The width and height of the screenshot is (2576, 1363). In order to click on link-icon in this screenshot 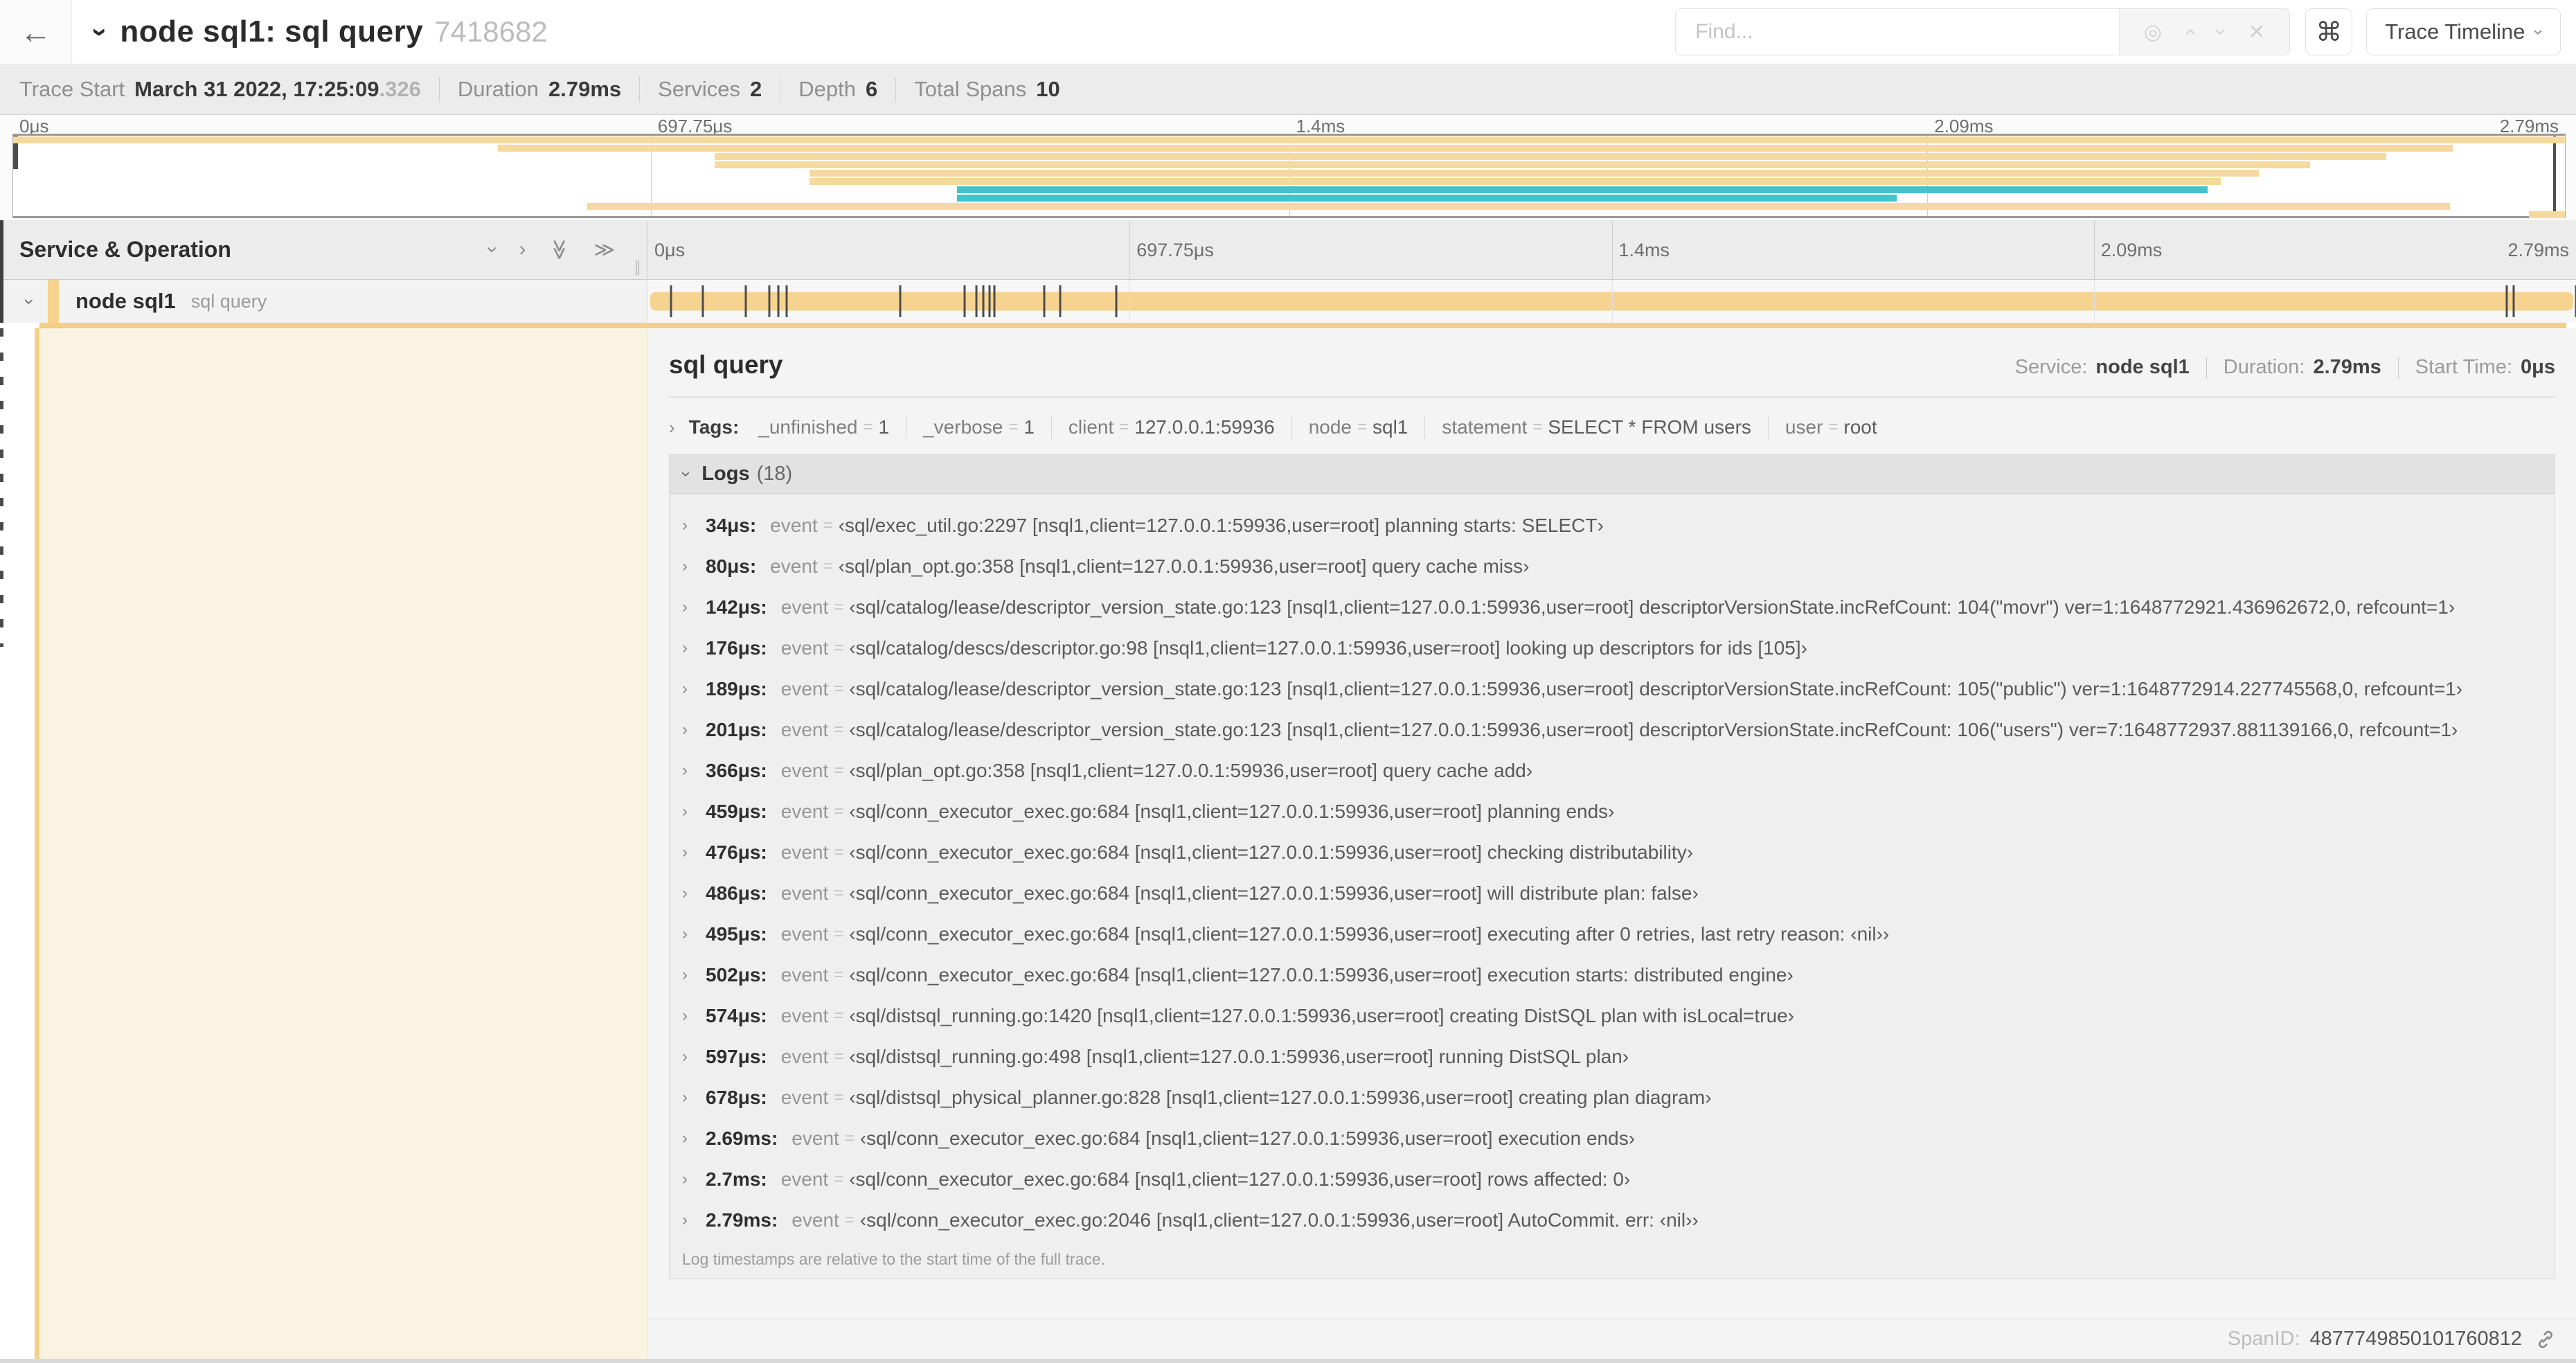, I will do `click(2546, 1339)`.